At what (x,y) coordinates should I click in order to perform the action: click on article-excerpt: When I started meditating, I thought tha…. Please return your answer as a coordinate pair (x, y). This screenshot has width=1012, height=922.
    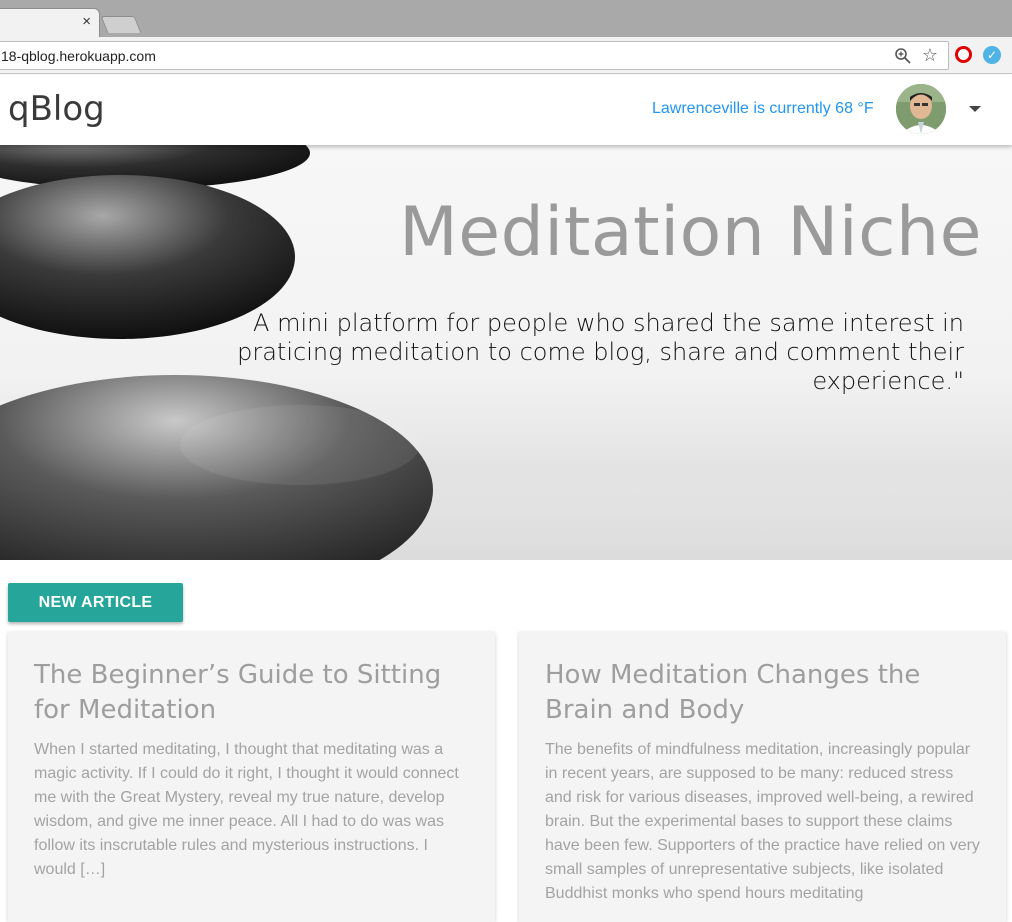
    Looking at the image, I should click on (246, 809).